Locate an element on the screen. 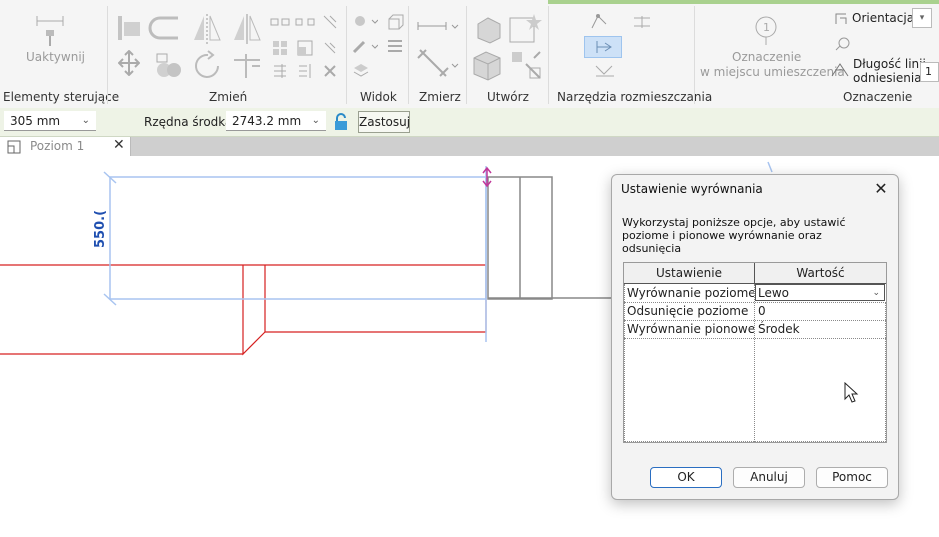  activate-button-label: Uaktywnij is located at coordinates (55, 57).